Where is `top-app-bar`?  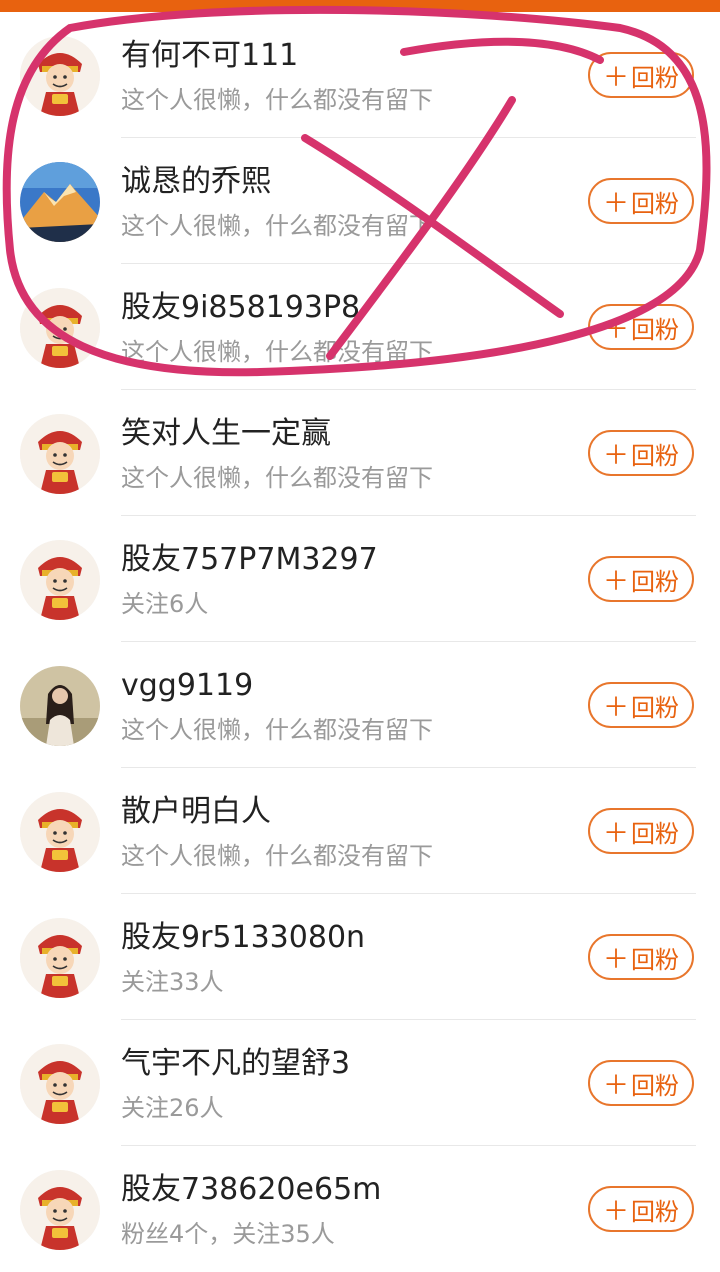
top-app-bar is located at coordinates (360, 6).